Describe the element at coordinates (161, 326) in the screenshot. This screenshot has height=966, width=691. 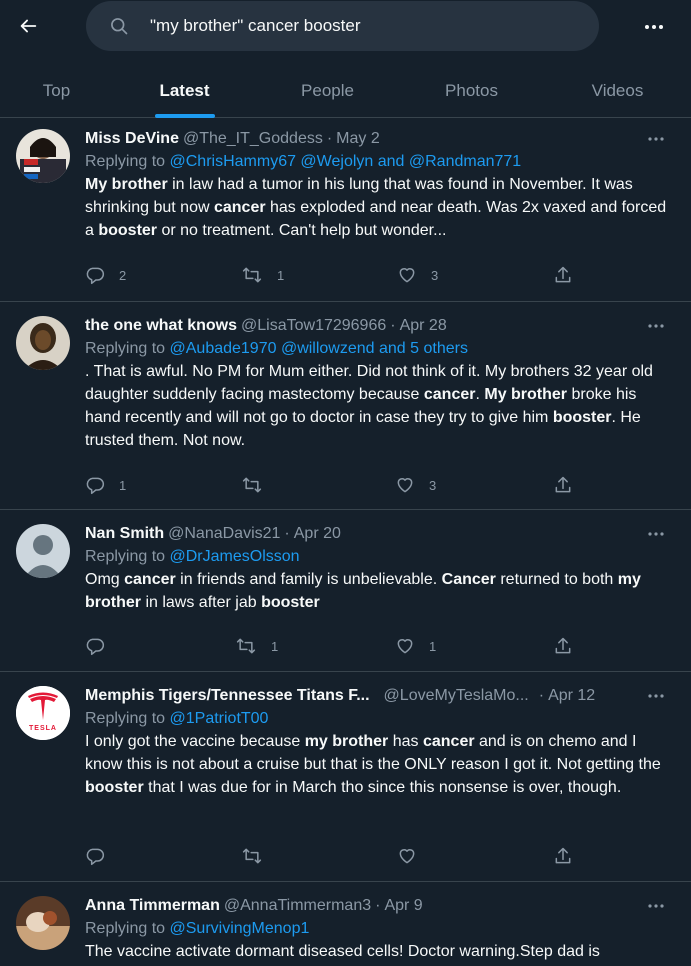
I see `author-name: the one what knows` at that location.